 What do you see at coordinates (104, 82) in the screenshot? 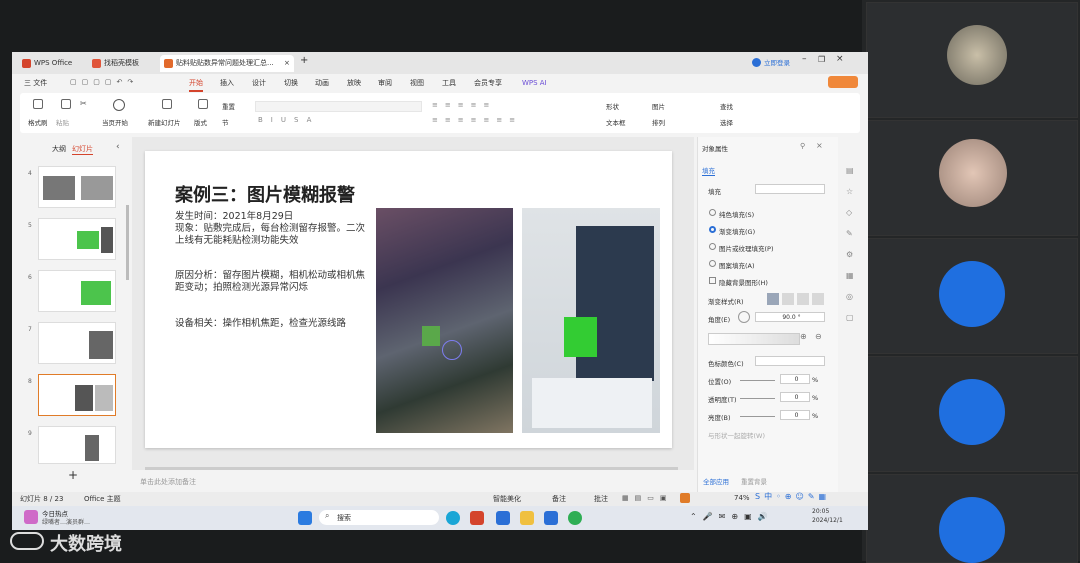
I see `quick-access-icons: ▢▢▢▢↶↷` at bounding box center [104, 82].